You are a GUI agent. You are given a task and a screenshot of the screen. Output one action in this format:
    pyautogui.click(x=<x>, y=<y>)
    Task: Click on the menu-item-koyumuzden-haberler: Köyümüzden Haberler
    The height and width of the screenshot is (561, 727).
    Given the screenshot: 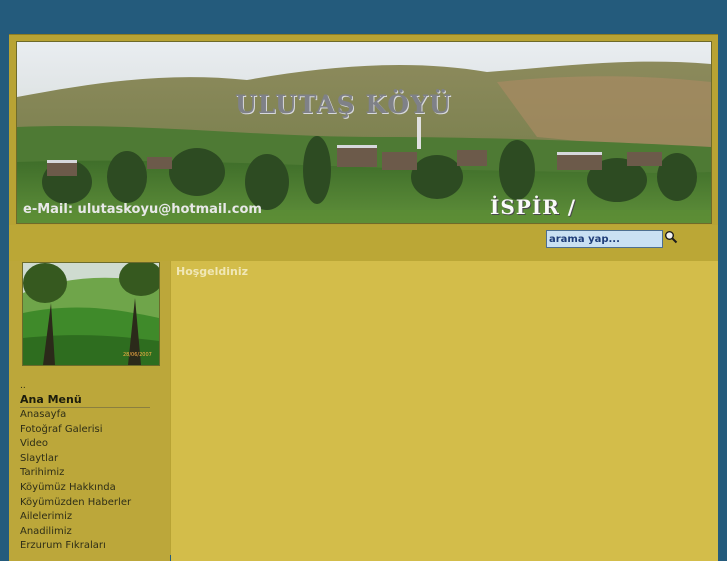 What is the action you would take?
    pyautogui.click(x=85, y=503)
    